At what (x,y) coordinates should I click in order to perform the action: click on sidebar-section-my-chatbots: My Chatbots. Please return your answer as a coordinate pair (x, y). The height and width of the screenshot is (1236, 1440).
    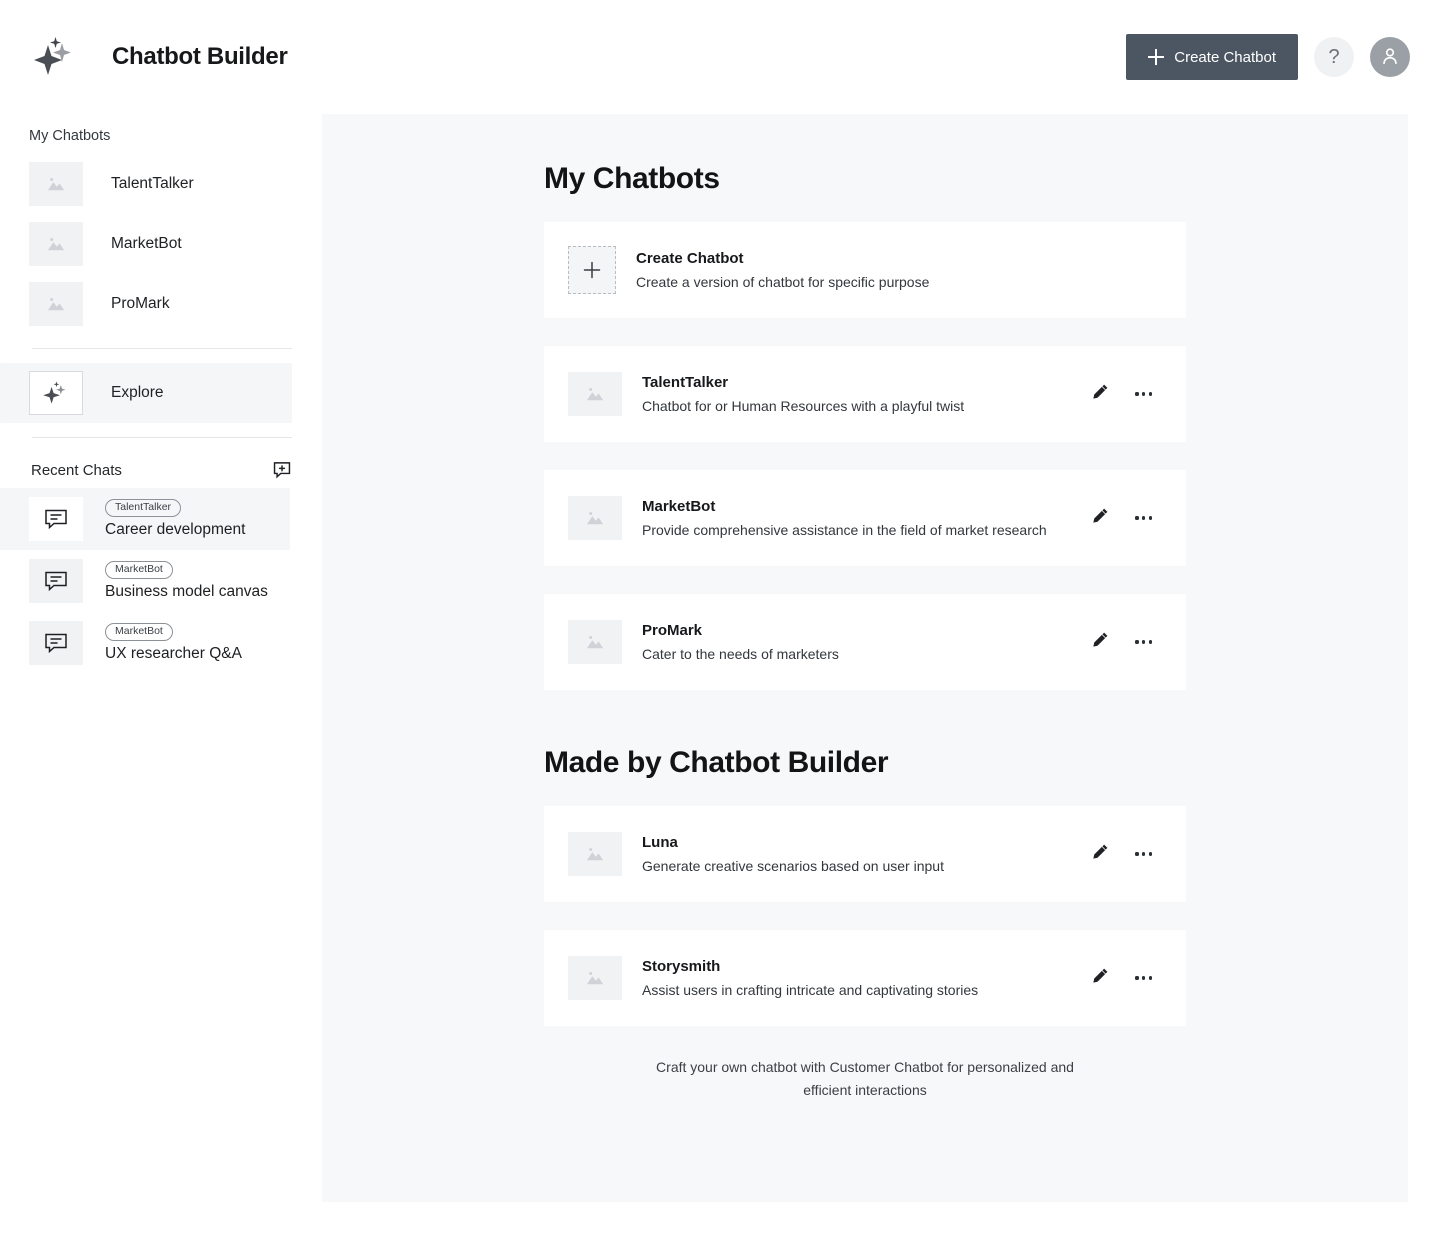
    Looking at the image, I should click on (70, 136).